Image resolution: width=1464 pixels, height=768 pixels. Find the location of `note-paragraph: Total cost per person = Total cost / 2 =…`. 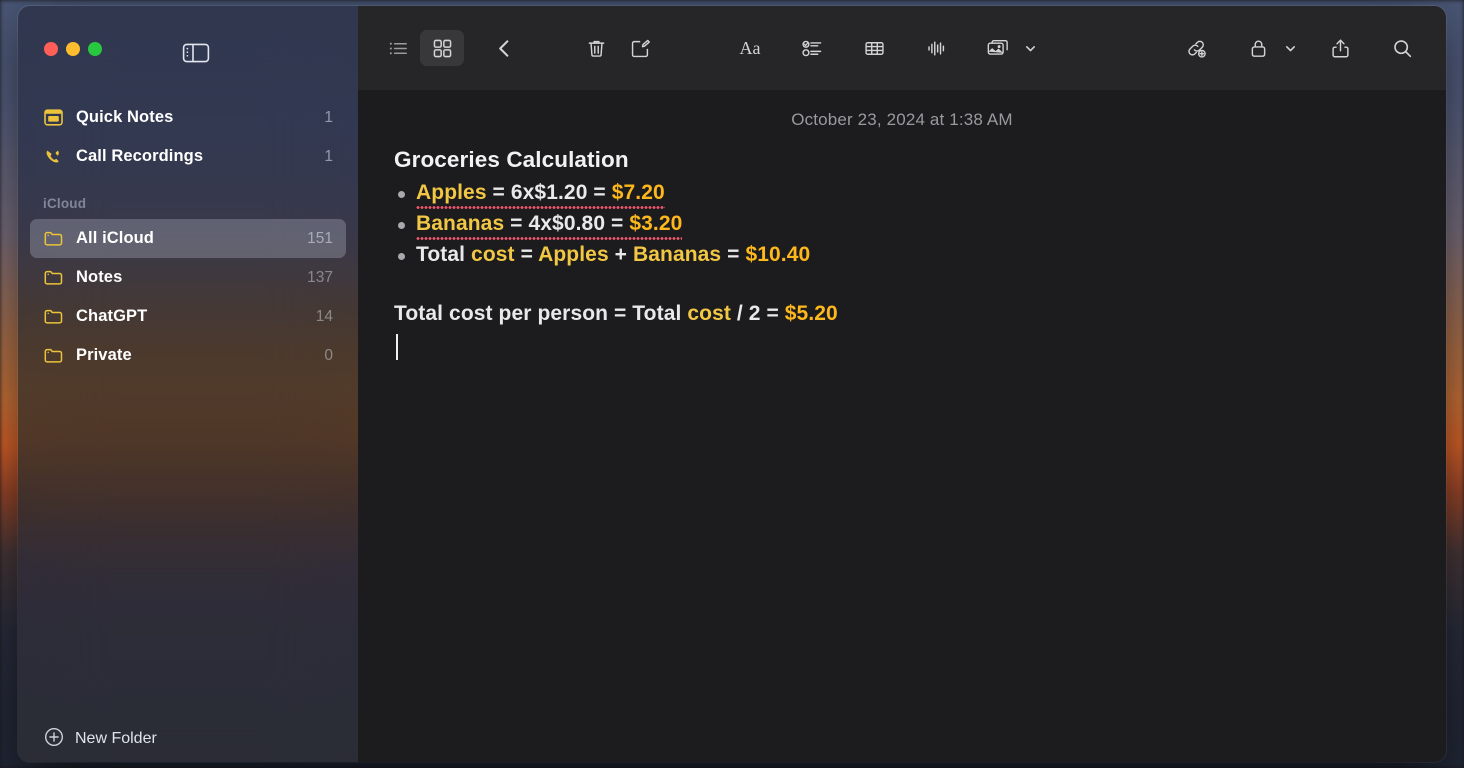

note-paragraph: Total cost per person = Total cost / 2 =… is located at coordinates (900, 313).